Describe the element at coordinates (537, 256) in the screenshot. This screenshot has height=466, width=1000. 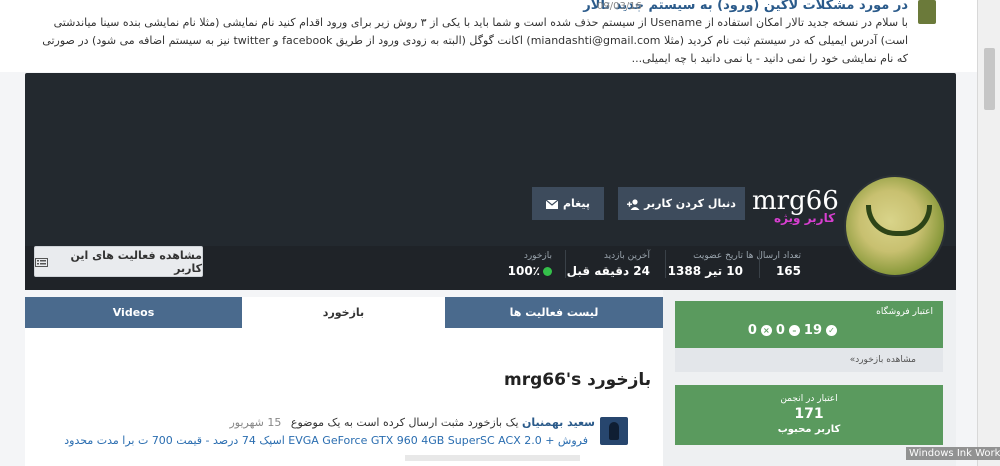
I see `stat-label: بازخورد` at that location.